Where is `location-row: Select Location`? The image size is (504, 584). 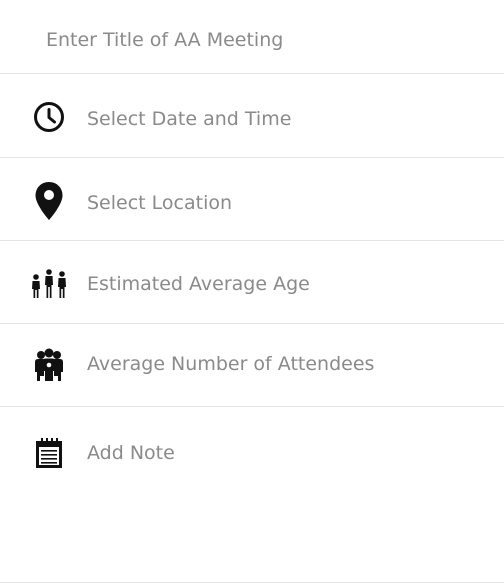
location-row: Select Location is located at coordinates (252, 199).